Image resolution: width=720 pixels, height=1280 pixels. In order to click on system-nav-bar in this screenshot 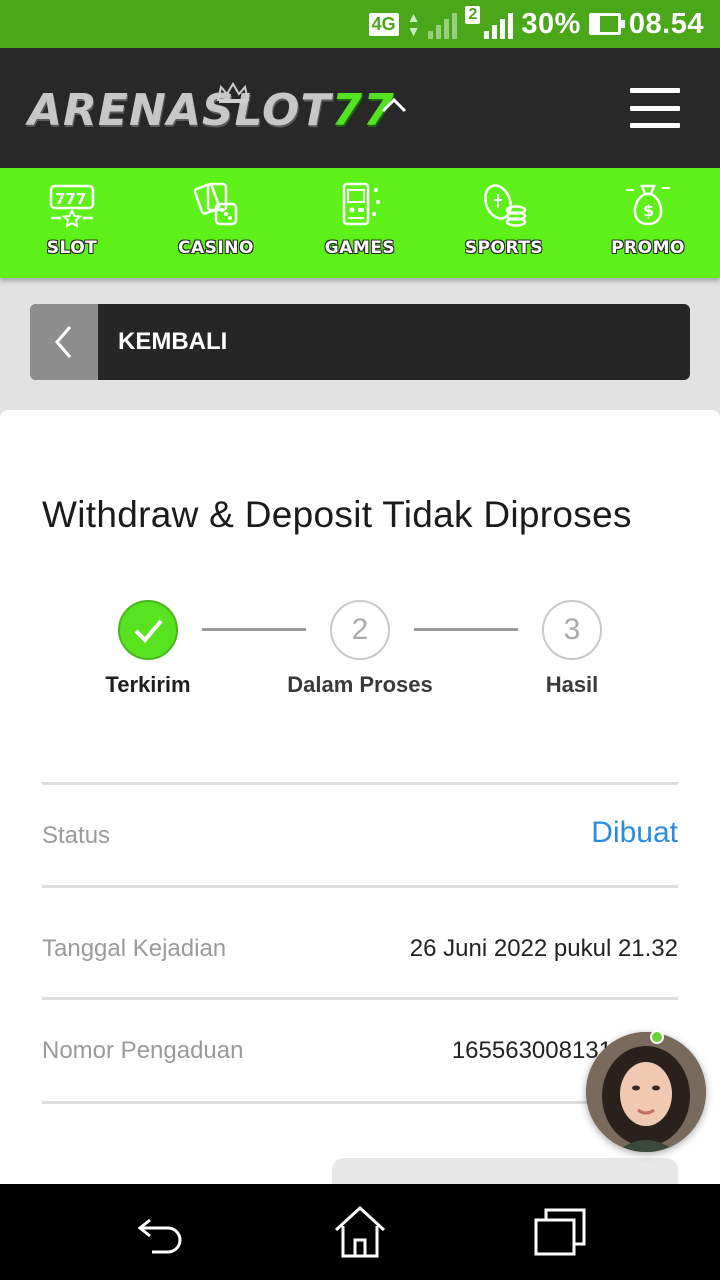, I will do `click(360, 1232)`.